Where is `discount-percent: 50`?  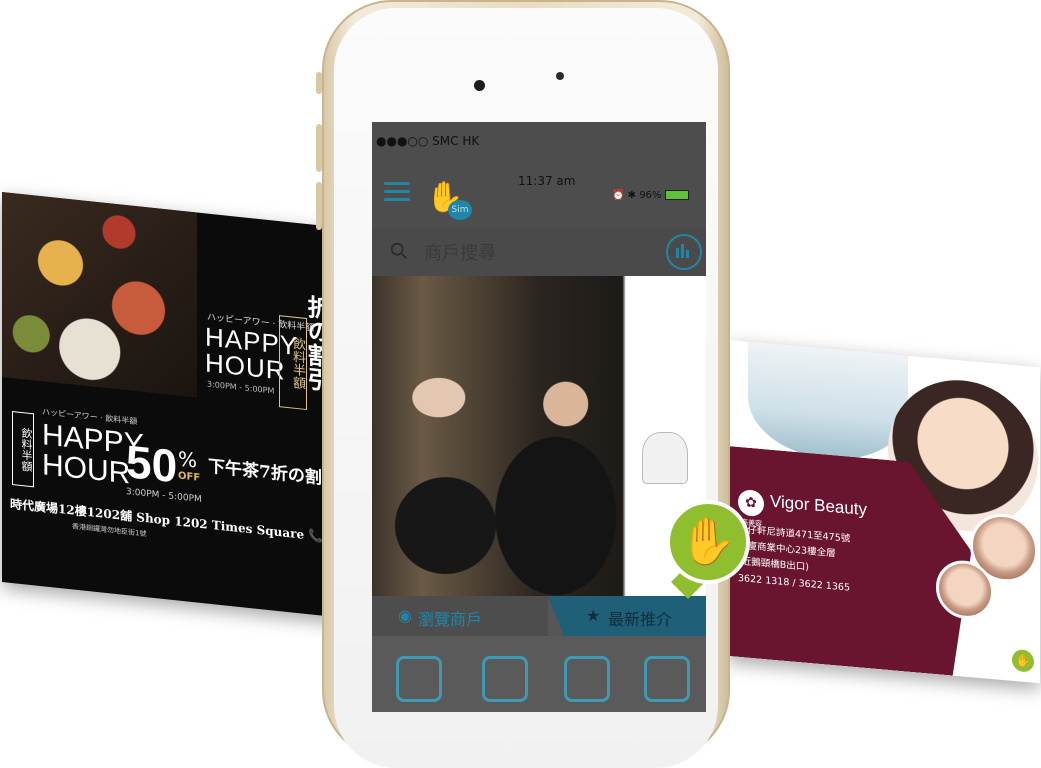 discount-percent: 50 is located at coordinates (152, 464).